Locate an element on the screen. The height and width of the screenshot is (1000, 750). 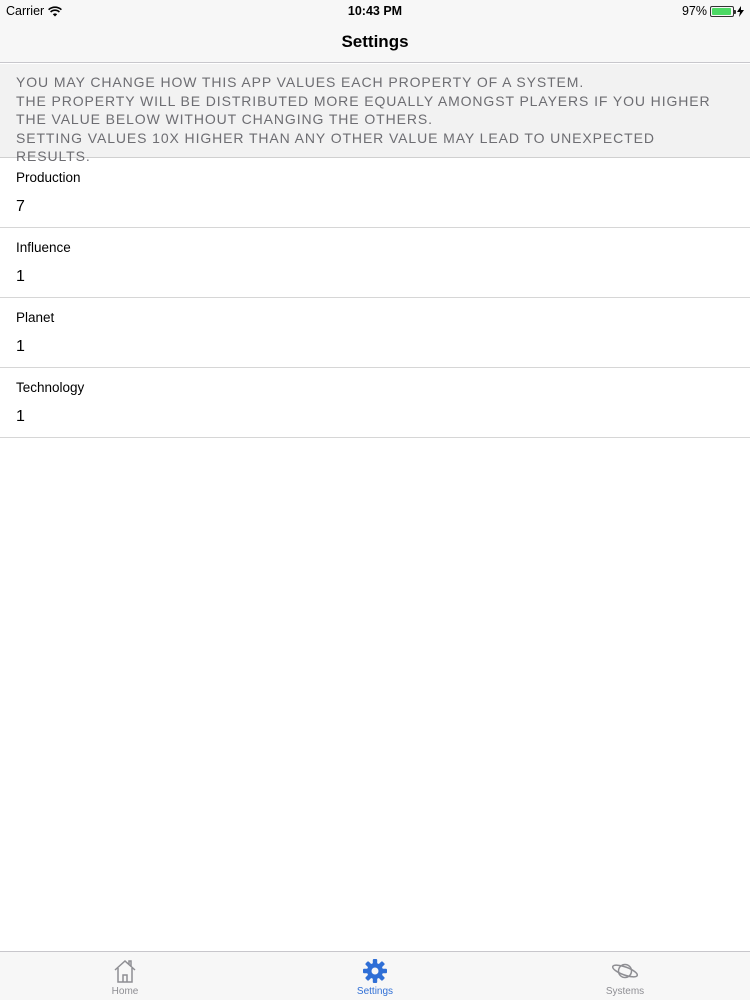
property-row-planet: Planet is located at coordinates (375, 333).